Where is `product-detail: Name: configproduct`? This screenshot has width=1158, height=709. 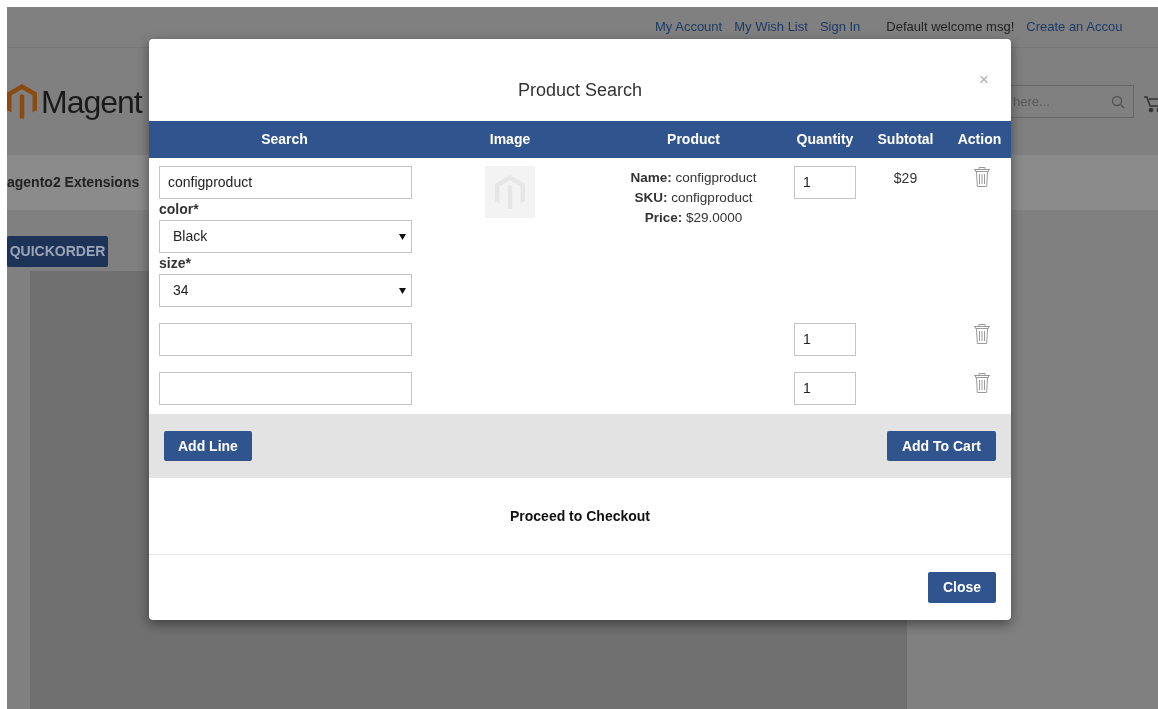
product-detail: Name: configproduct is located at coordinates (693, 178).